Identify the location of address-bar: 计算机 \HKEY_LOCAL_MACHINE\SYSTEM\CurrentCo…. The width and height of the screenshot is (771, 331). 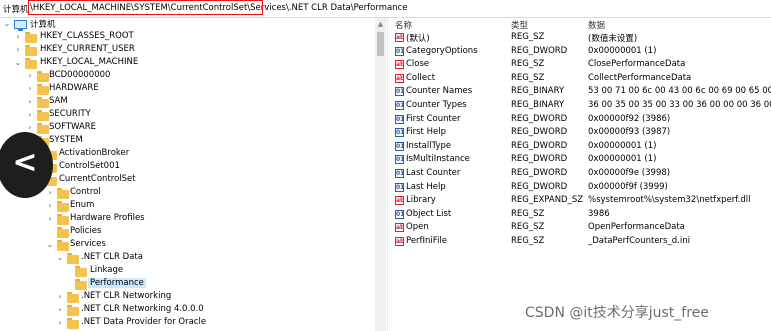
(385, 9).